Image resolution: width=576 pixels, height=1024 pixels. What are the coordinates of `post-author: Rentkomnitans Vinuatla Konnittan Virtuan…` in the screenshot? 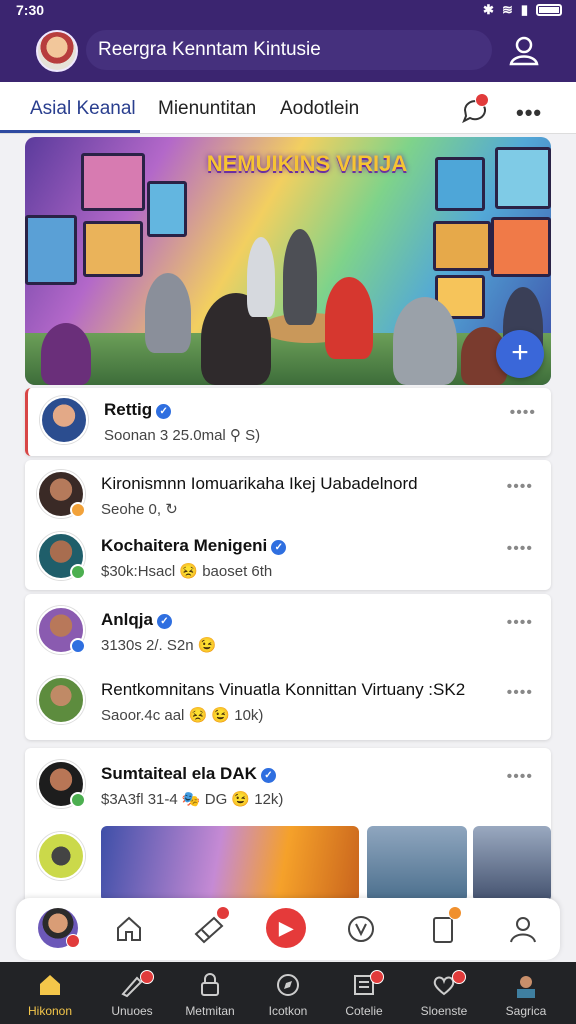 It's located at (283, 689).